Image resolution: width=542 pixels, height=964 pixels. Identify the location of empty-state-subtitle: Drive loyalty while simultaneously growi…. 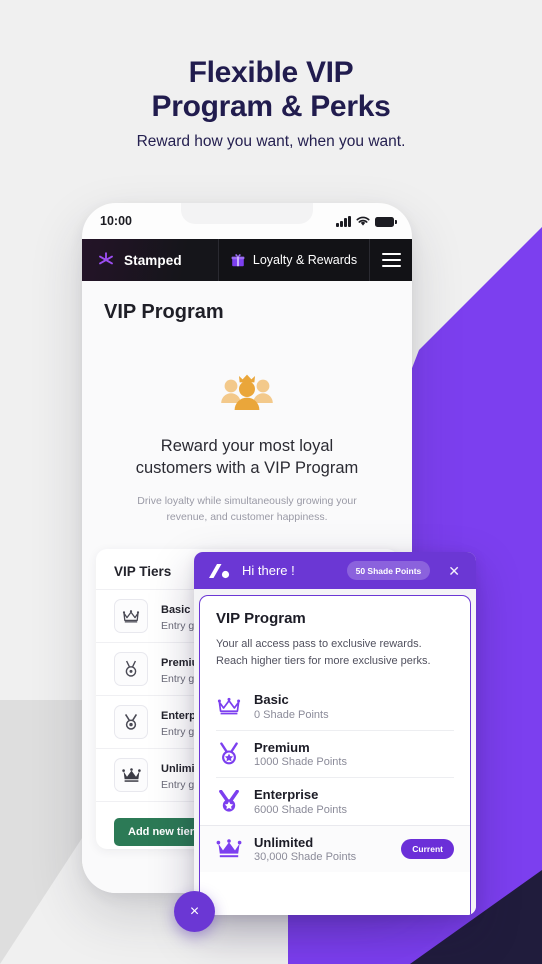
(247, 509).